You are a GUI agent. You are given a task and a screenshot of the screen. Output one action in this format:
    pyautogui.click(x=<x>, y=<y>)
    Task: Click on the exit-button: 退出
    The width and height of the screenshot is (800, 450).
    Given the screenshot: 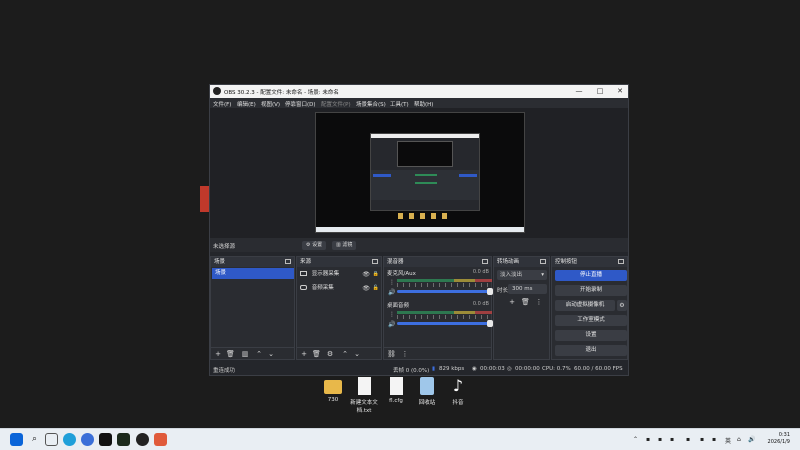 What is the action you would take?
    pyautogui.click(x=591, y=350)
    